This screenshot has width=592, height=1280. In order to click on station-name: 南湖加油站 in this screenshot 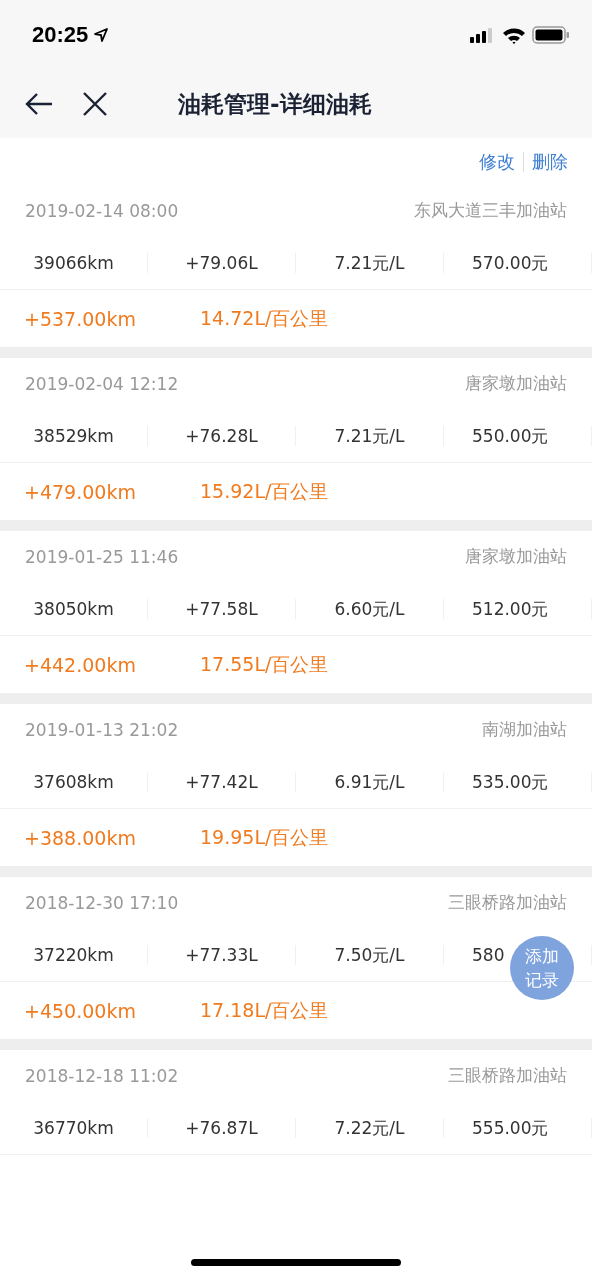, I will do `click(524, 729)`.